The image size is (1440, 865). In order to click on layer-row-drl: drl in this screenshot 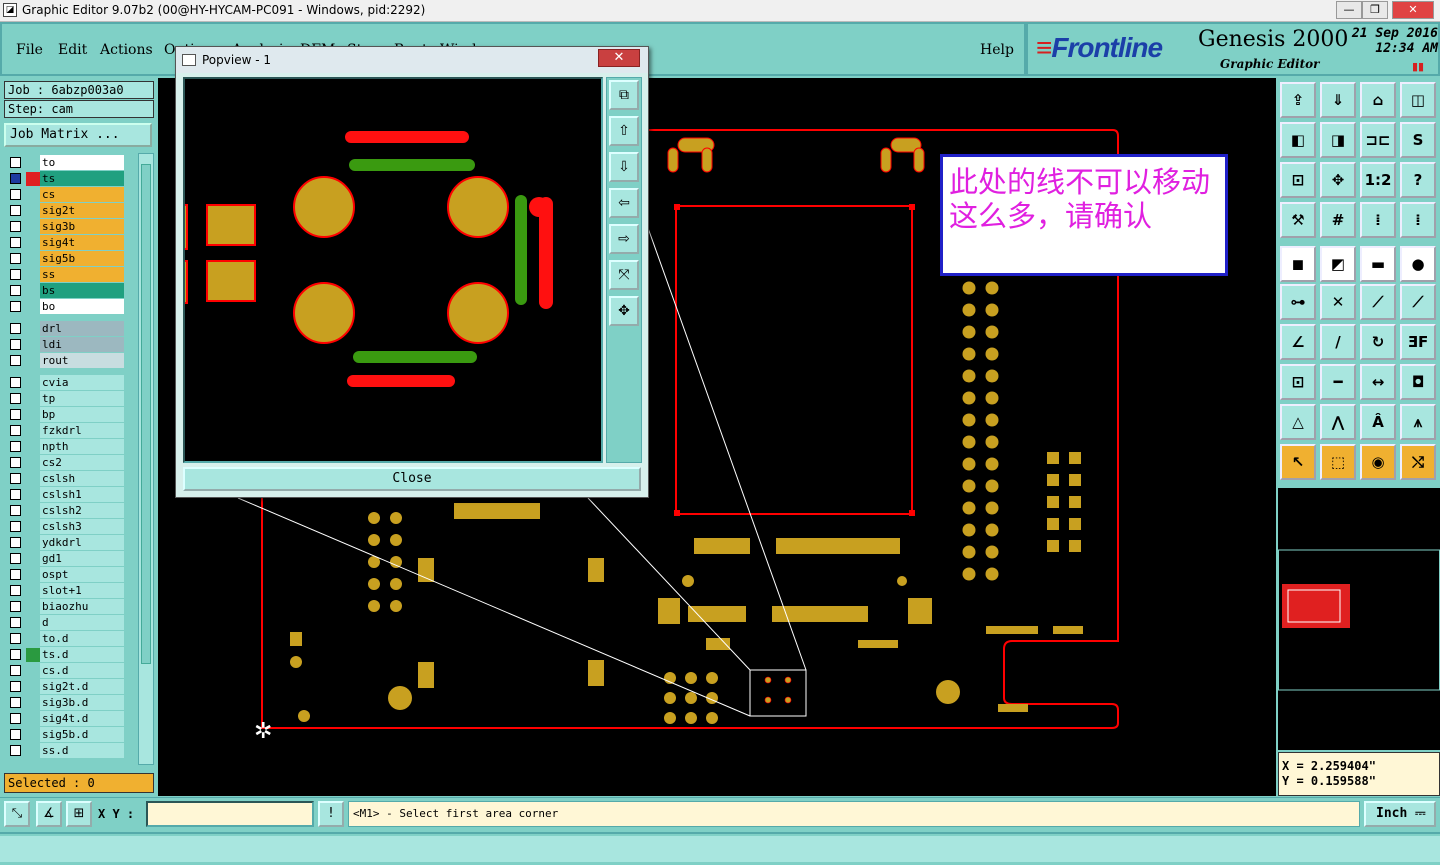, I will do `click(65, 329)`.